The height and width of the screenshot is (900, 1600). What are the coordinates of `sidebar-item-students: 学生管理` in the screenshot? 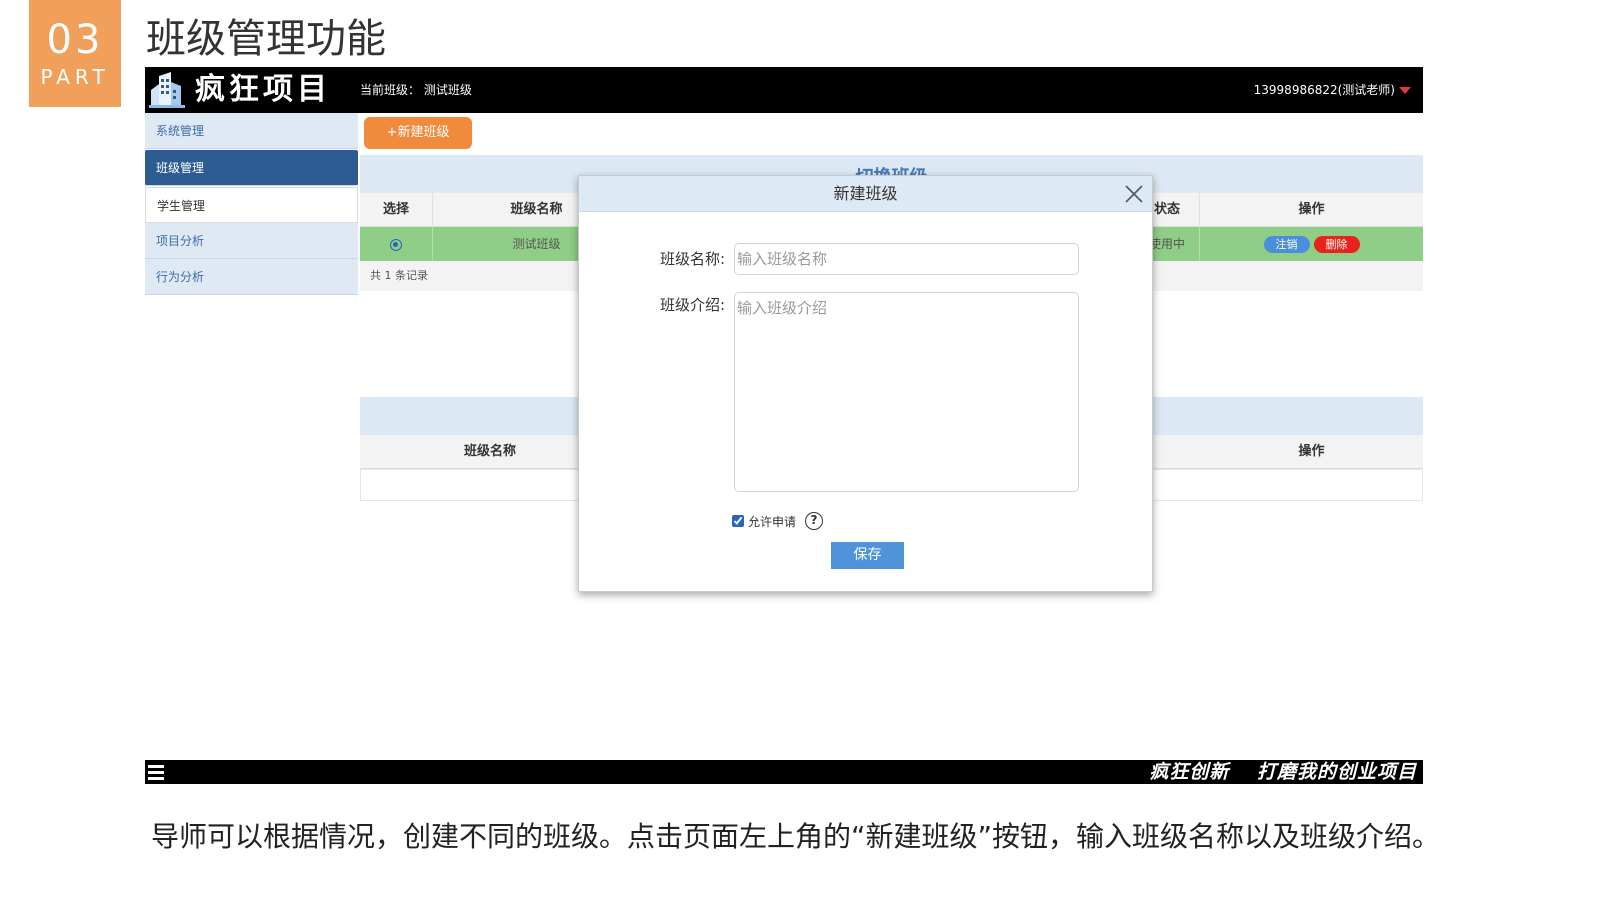 It's located at (251, 205).